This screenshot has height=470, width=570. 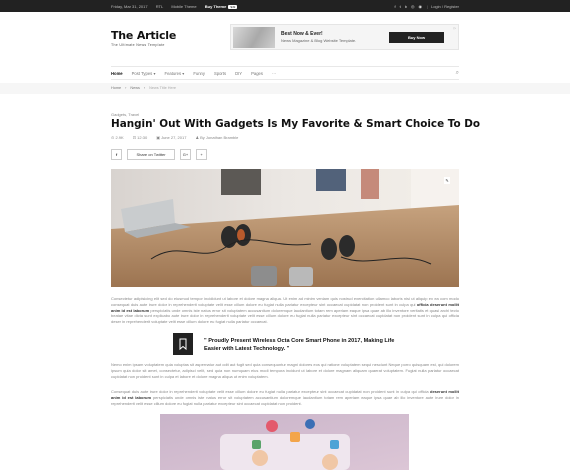 What do you see at coordinates (257, 73) in the screenshot?
I see `nav-item-pages: Pages` at bounding box center [257, 73].